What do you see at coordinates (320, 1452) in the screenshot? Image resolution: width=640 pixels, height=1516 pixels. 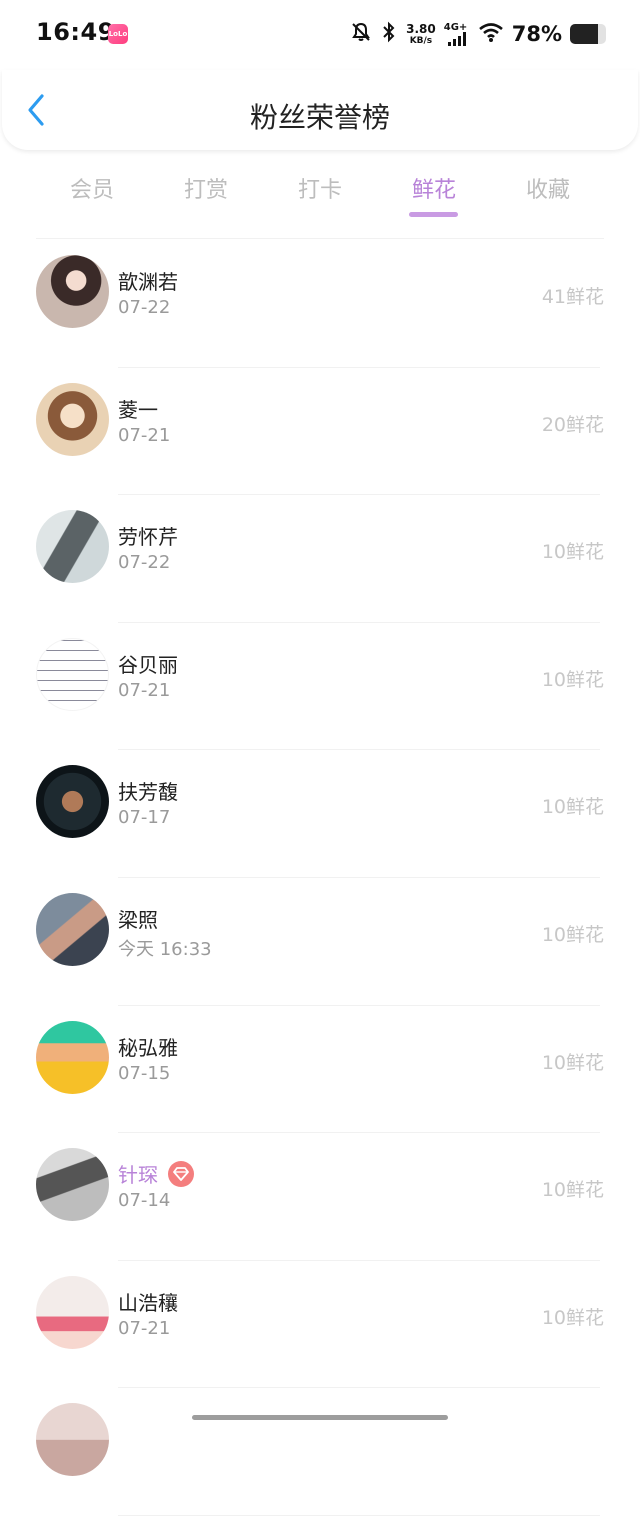 I see `list-item-partial` at bounding box center [320, 1452].